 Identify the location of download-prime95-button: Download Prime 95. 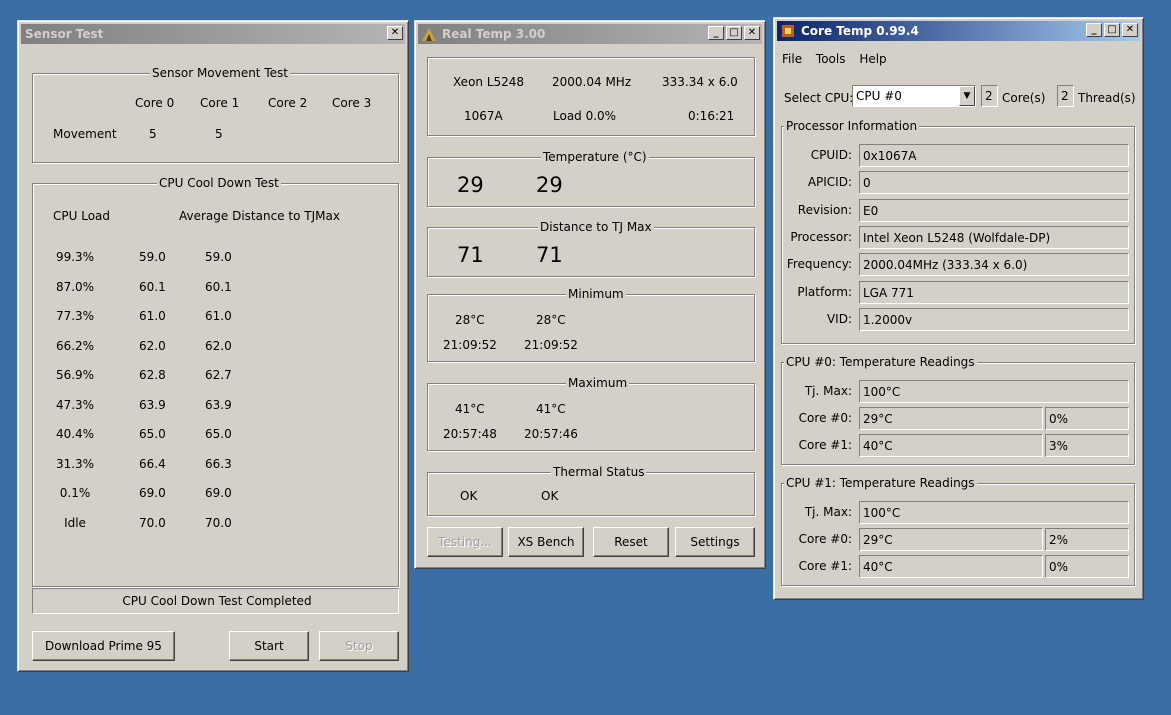
(103, 646).